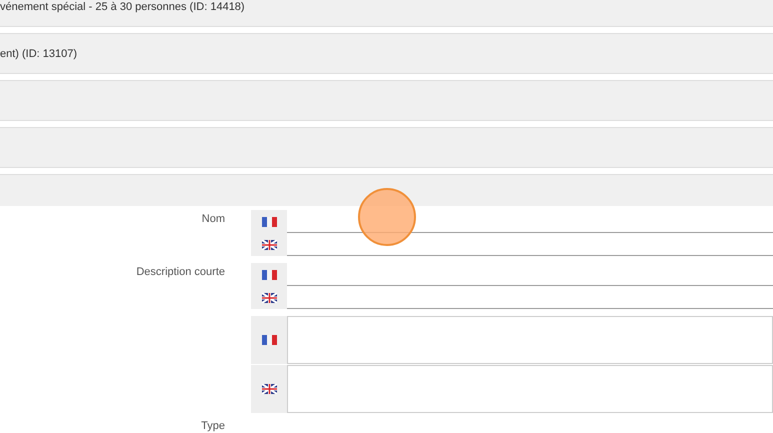 This screenshot has height=433, width=773. Describe the element at coordinates (386, 53) in the screenshot. I see `section-header: ent) (ID: 13107)` at that location.